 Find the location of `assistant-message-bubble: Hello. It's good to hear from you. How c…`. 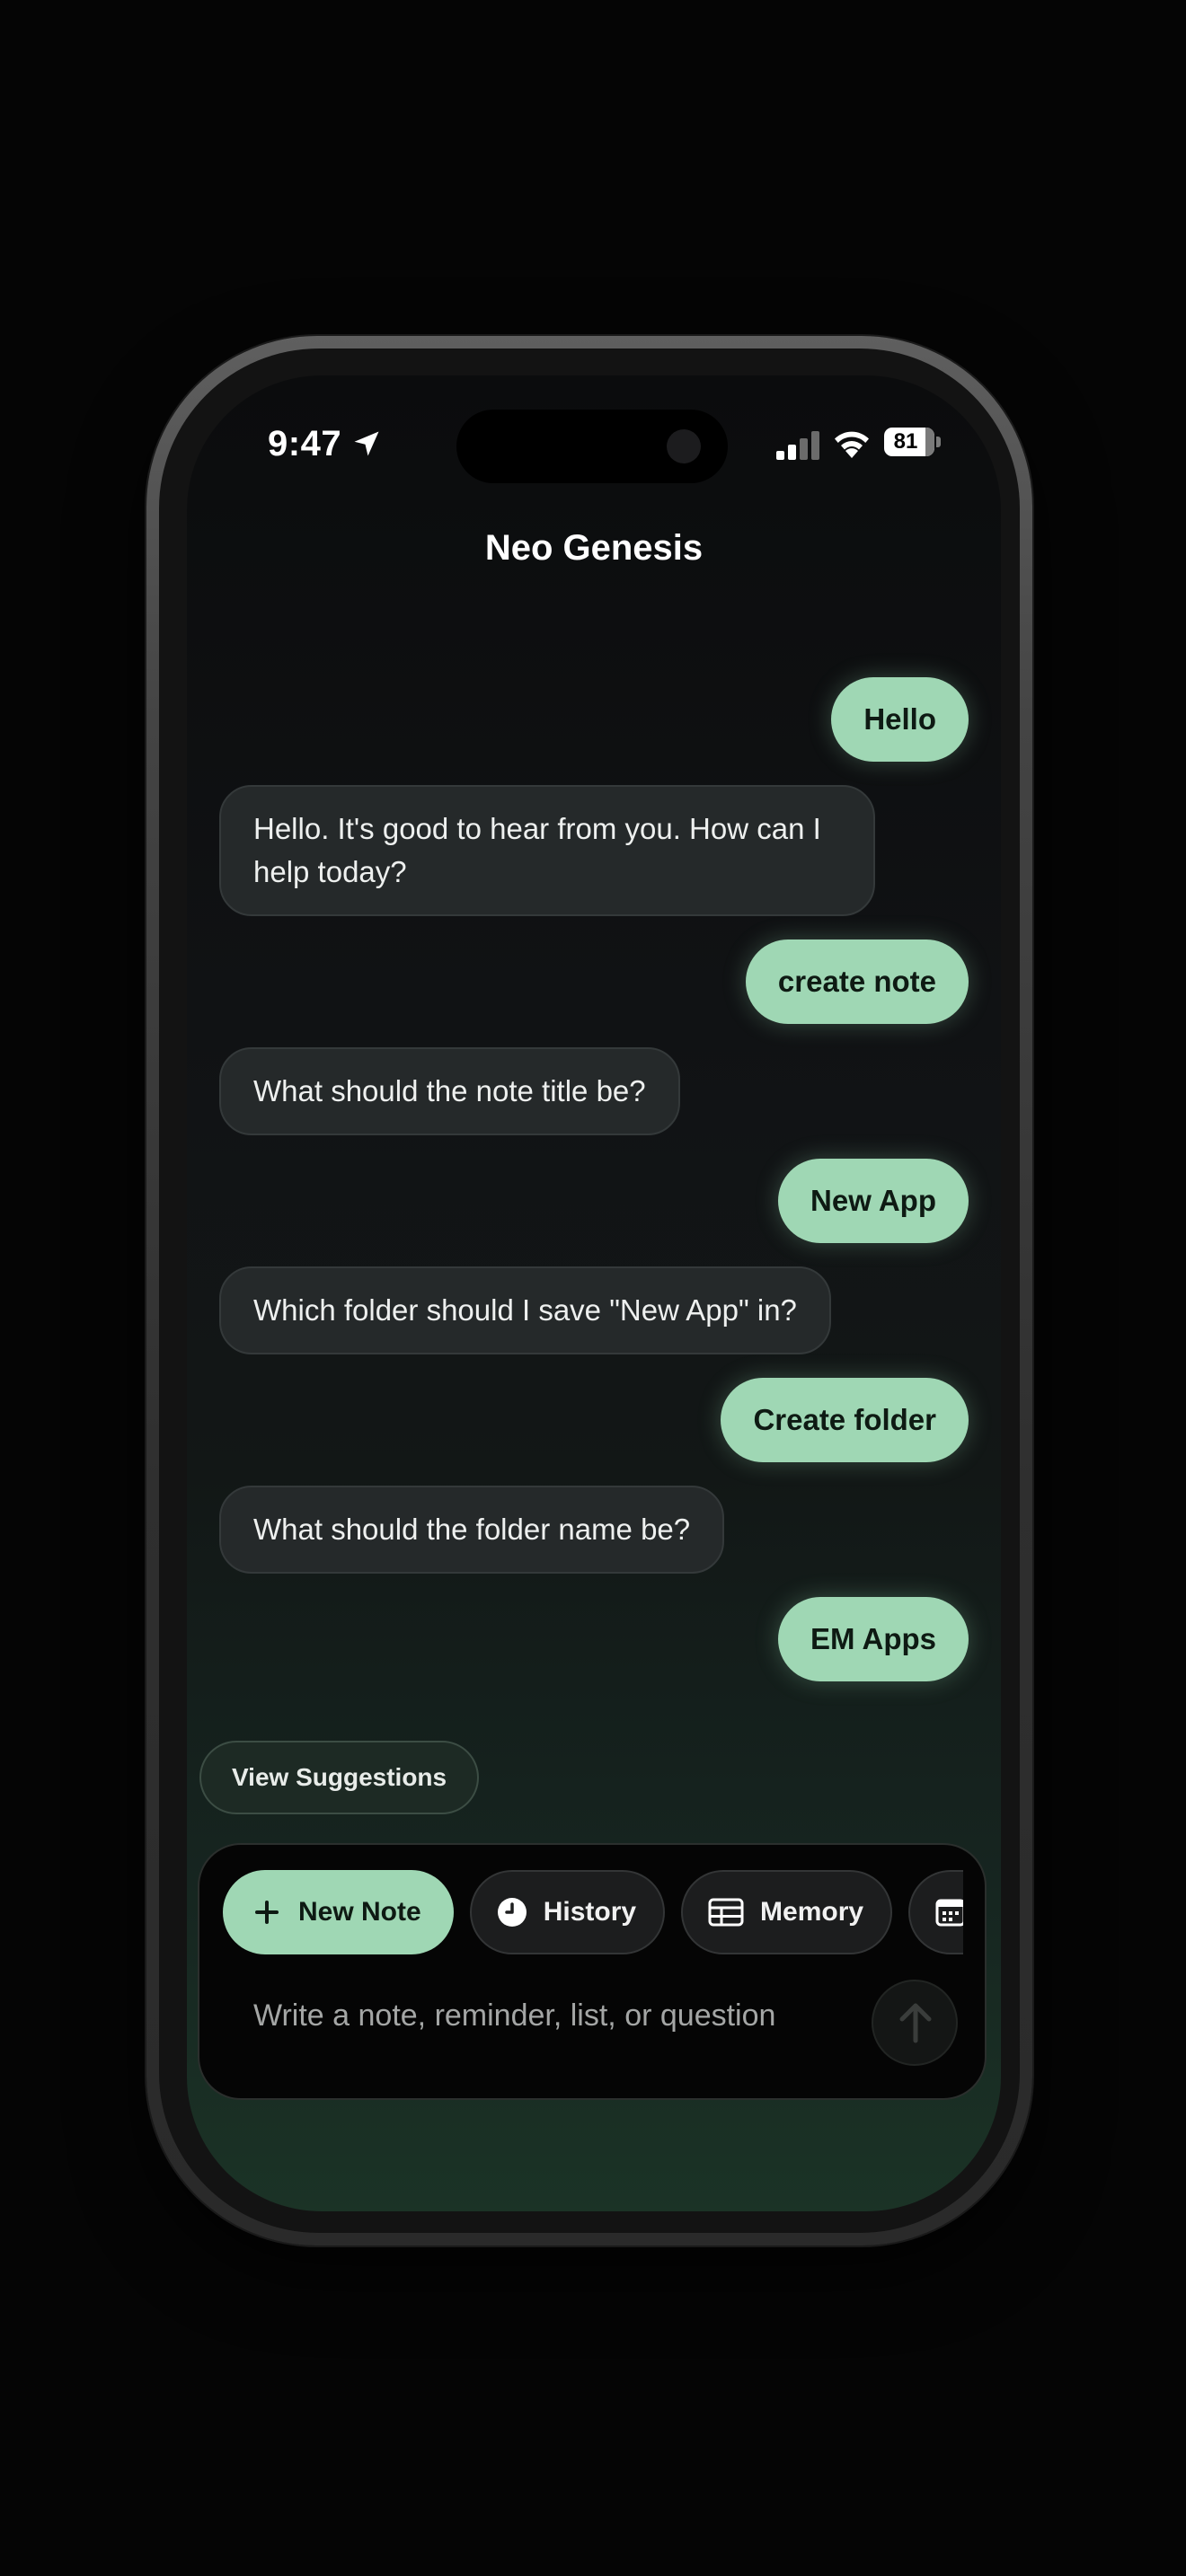

assistant-message-bubble: Hello. It's good to hear from you. How c… is located at coordinates (547, 850).